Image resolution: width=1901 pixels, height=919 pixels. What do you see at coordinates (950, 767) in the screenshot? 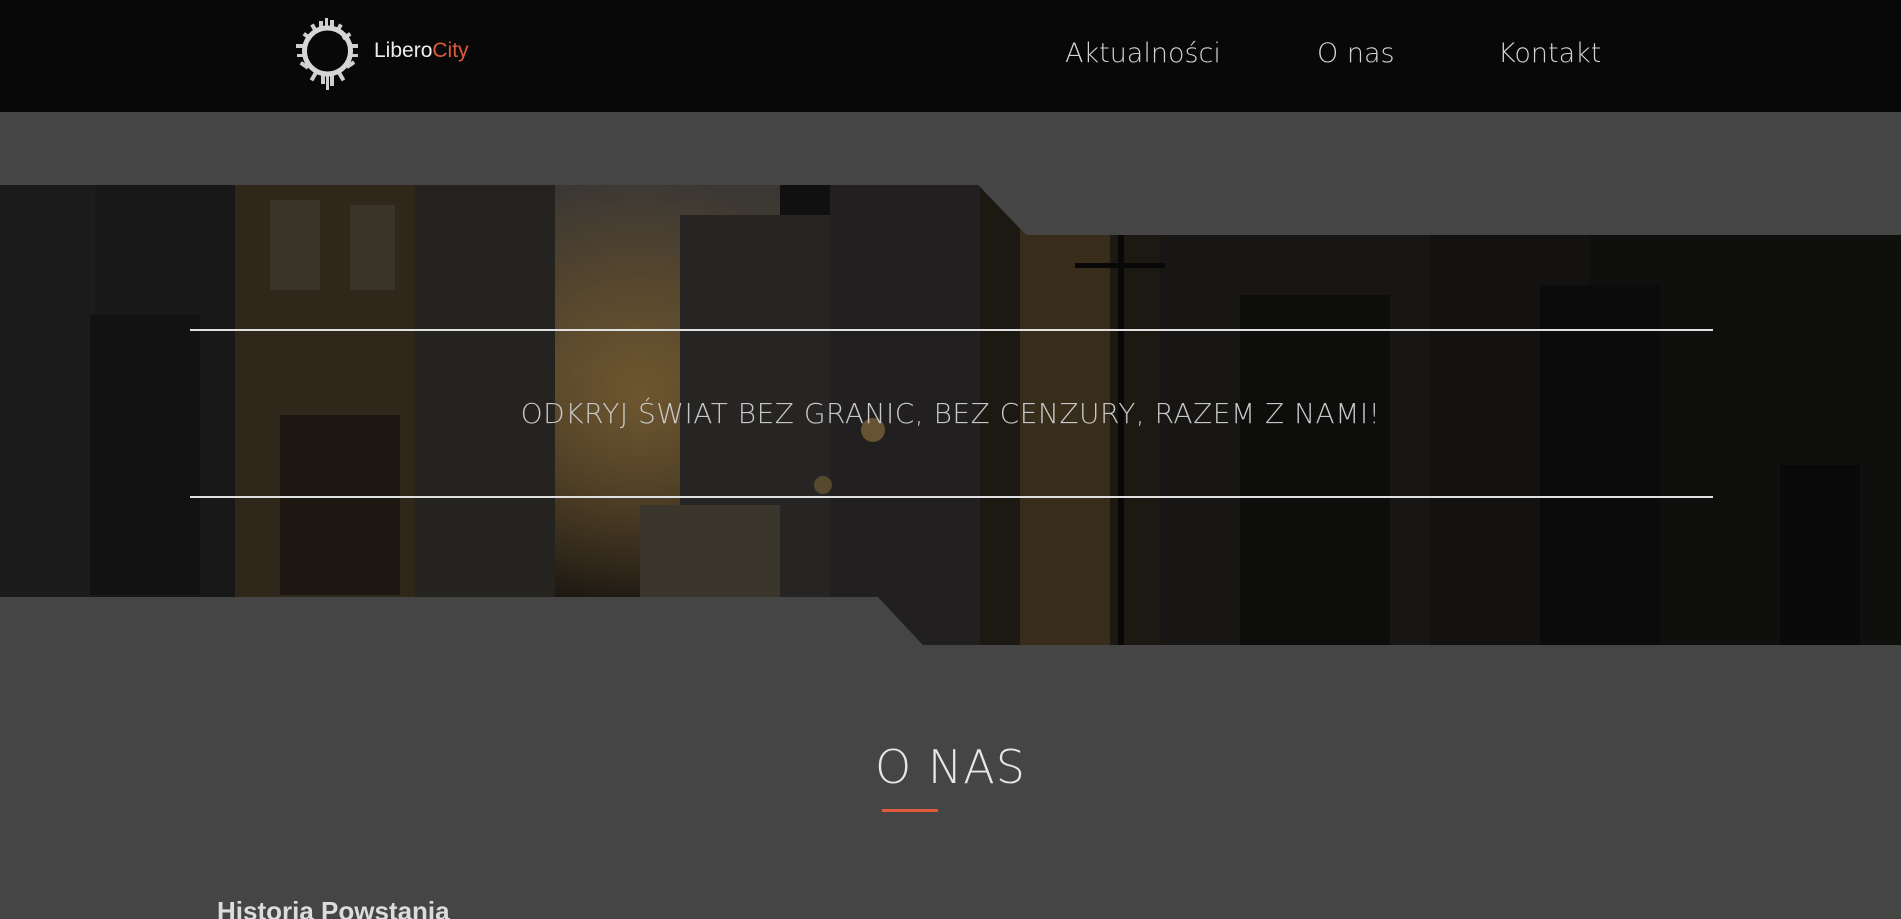
I see `about-section-title: O NAS` at bounding box center [950, 767].